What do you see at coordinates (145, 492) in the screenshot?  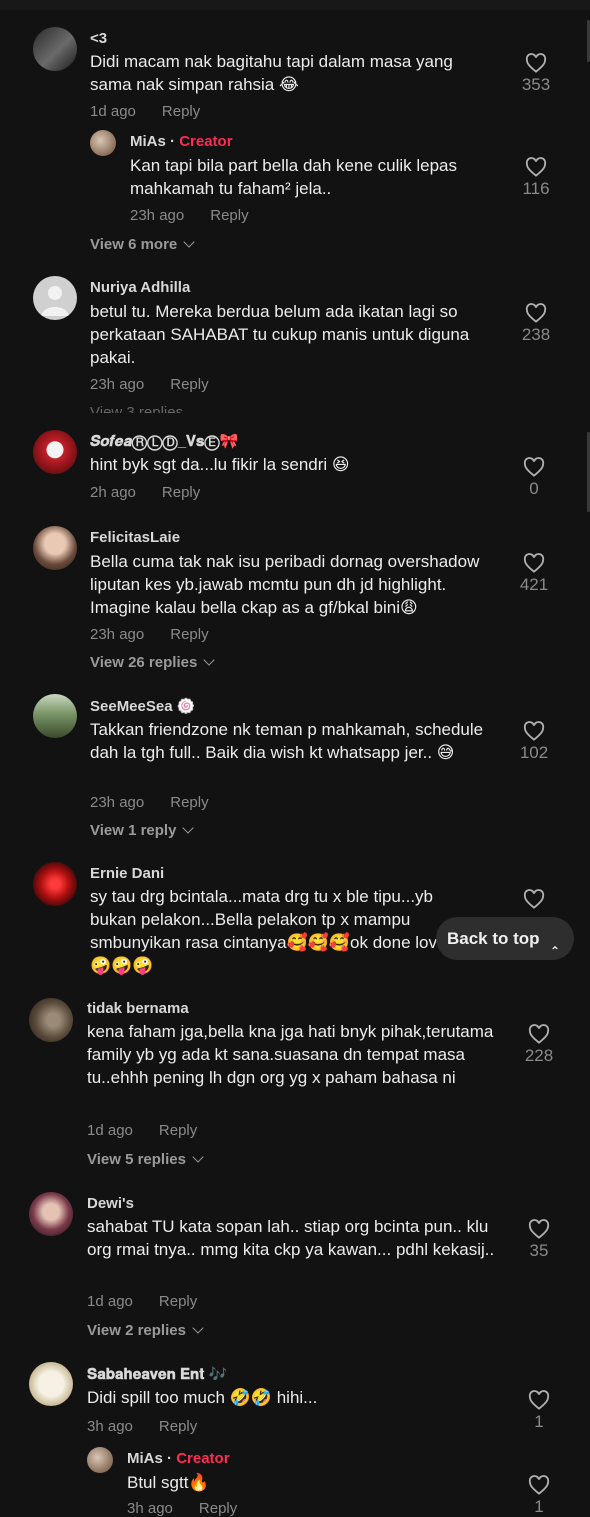 I see `comment-meta: 2h ago Reply` at bounding box center [145, 492].